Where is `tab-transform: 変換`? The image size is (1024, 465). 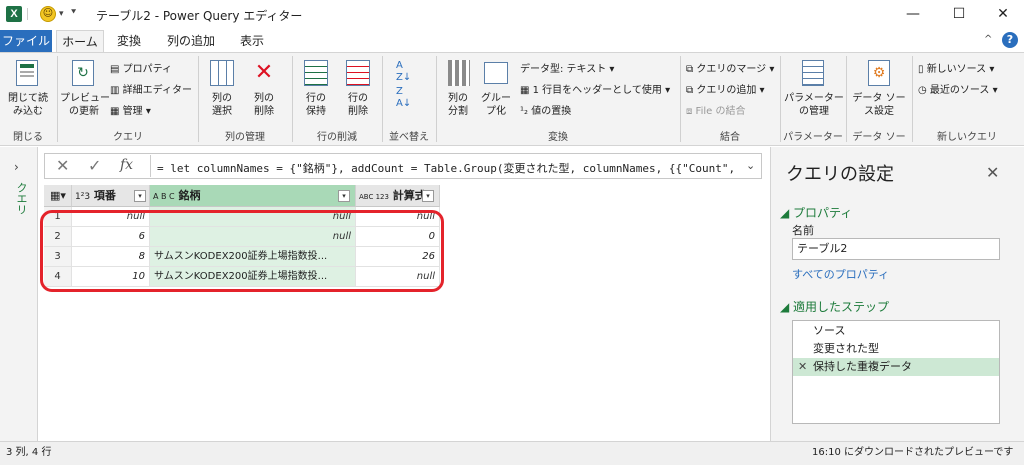 tab-transform: 変換 is located at coordinates (129, 41).